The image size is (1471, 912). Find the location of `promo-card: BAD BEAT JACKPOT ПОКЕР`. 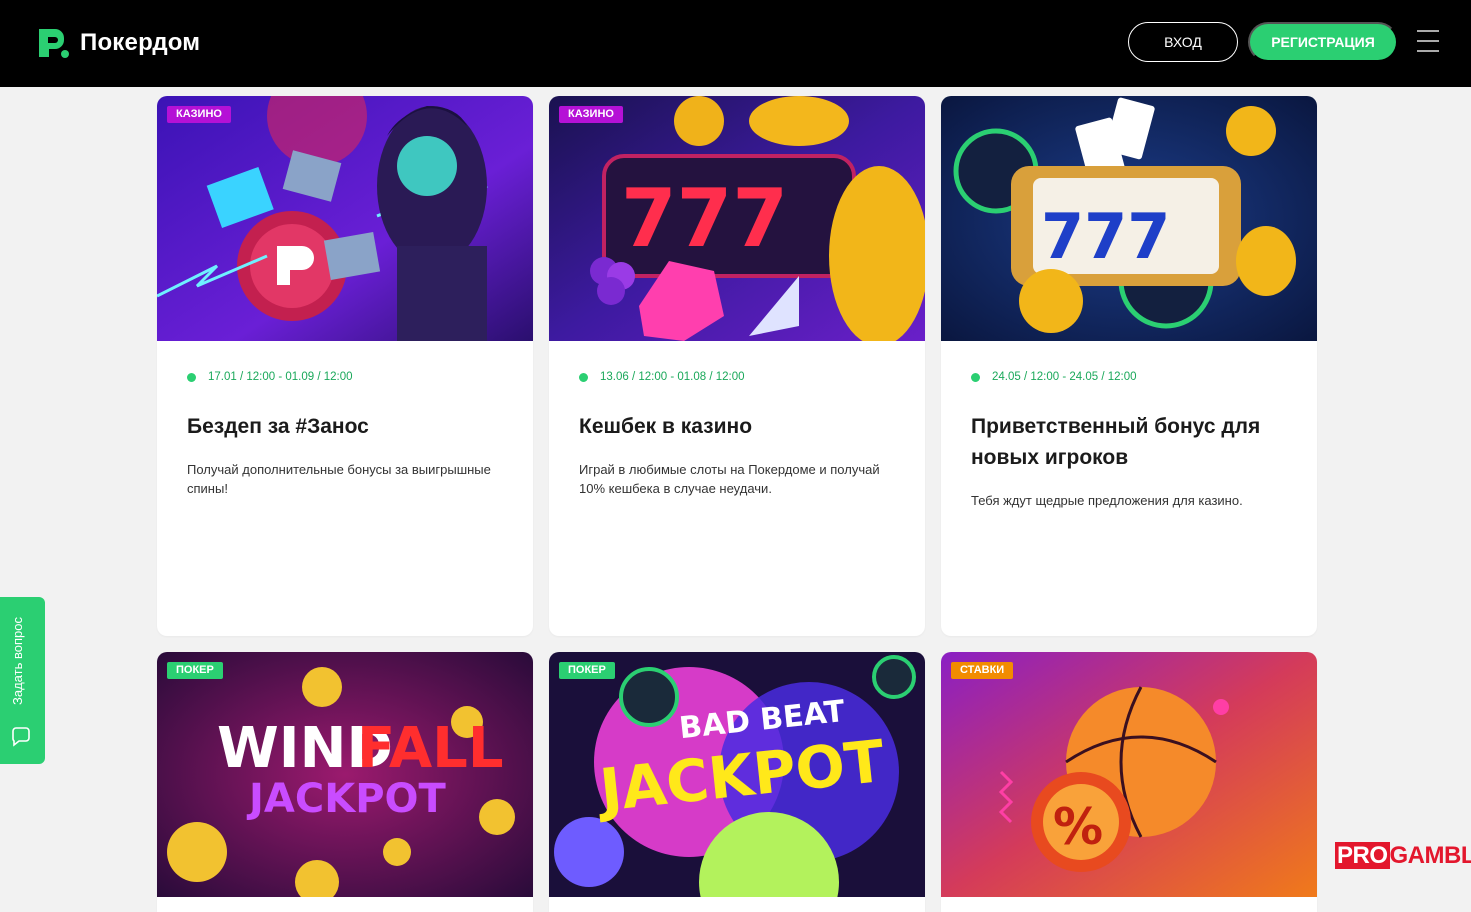

promo-card: BAD BEAT JACKPOT ПОКЕР is located at coordinates (737, 782).